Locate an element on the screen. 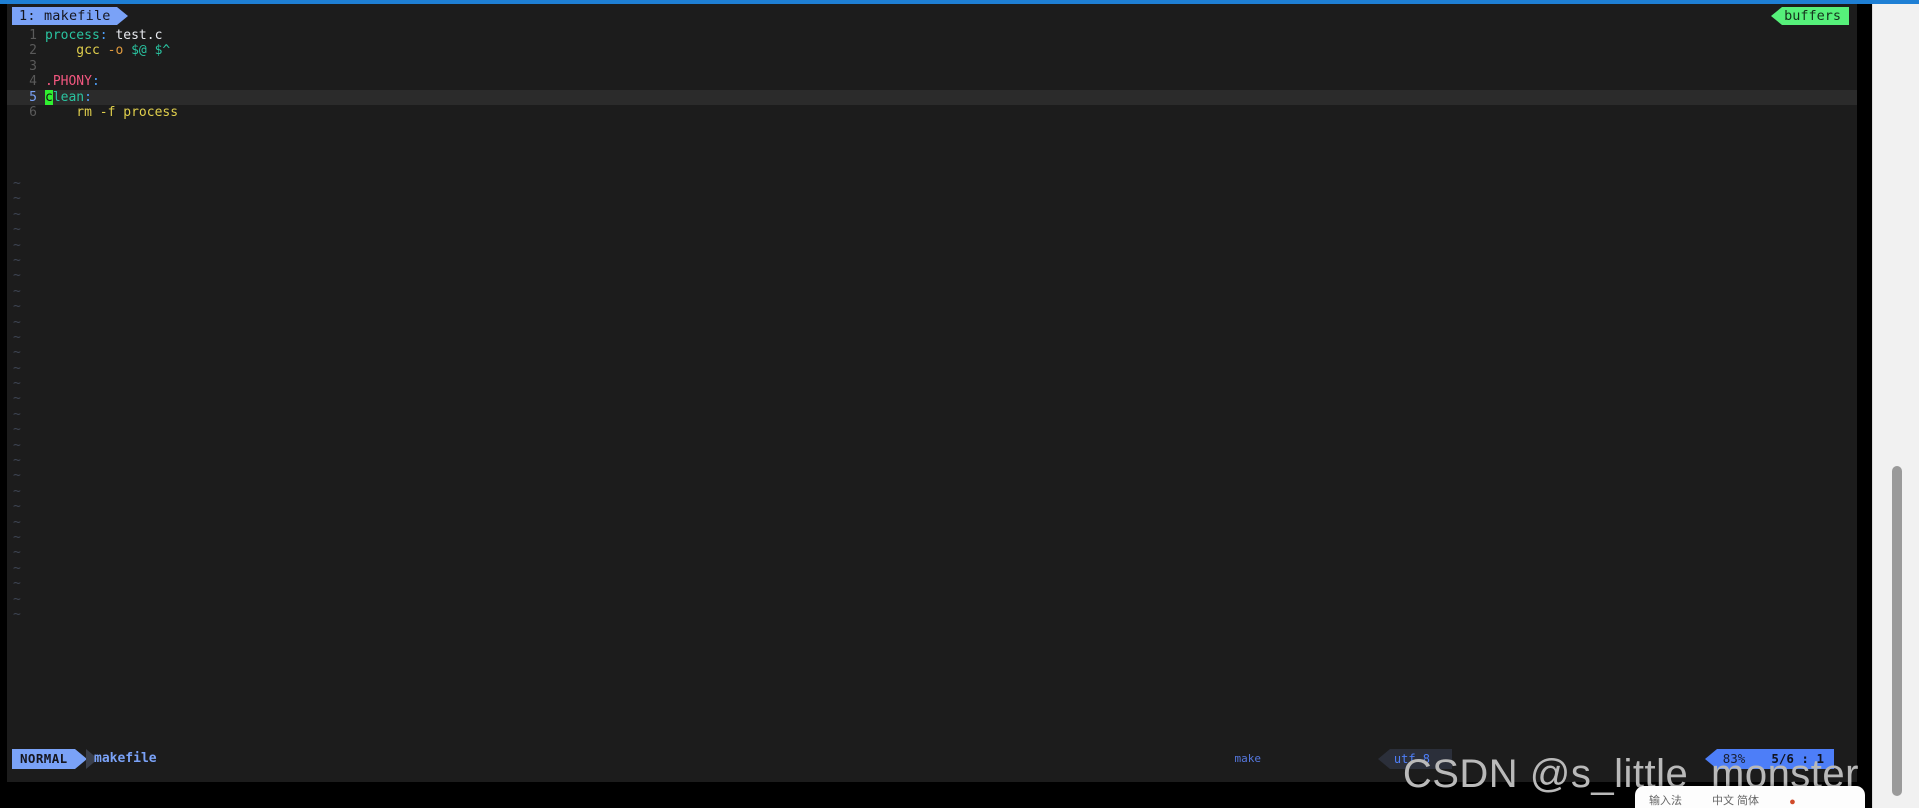  ime-popup-left-label: 输入法 is located at coordinates (1665, 800).